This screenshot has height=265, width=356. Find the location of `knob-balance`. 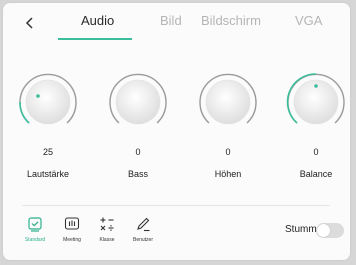

knob-balance is located at coordinates (316, 102).